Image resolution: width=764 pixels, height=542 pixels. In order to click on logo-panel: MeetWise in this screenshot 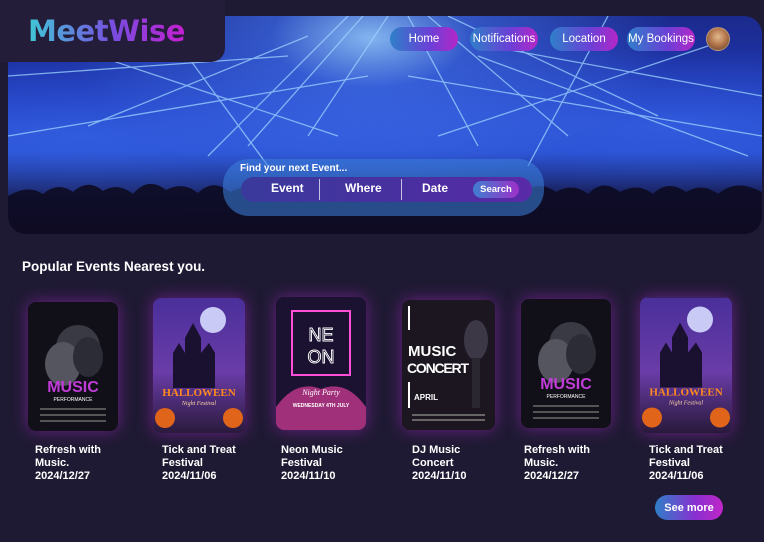, I will do `click(112, 31)`.